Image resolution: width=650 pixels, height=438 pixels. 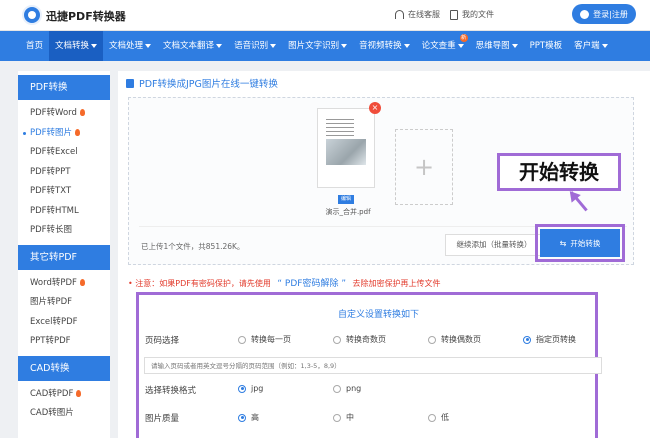 I want to click on nav-item: 图片文字识别, so click(x=317, y=46).